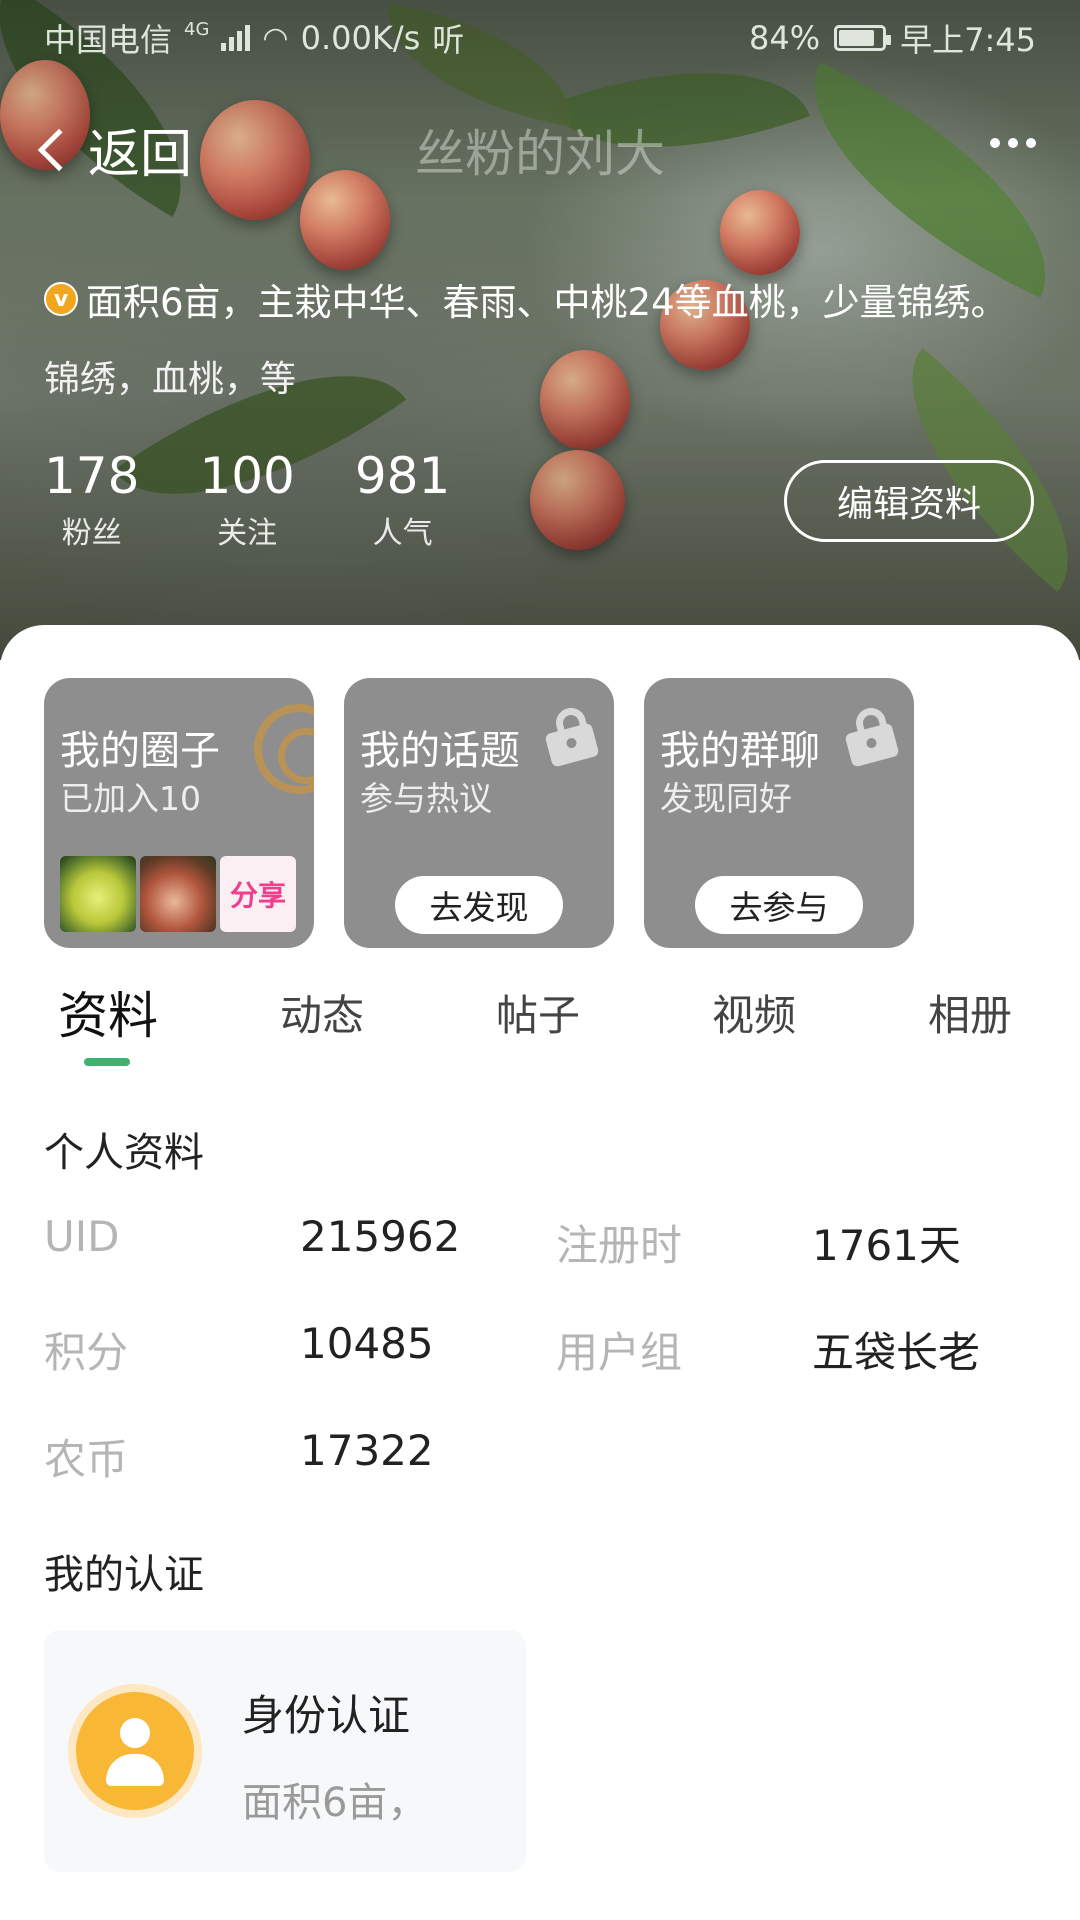  What do you see at coordinates (170, 379) in the screenshot?
I see `profile-tags: 锦绣，血桃，等` at bounding box center [170, 379].